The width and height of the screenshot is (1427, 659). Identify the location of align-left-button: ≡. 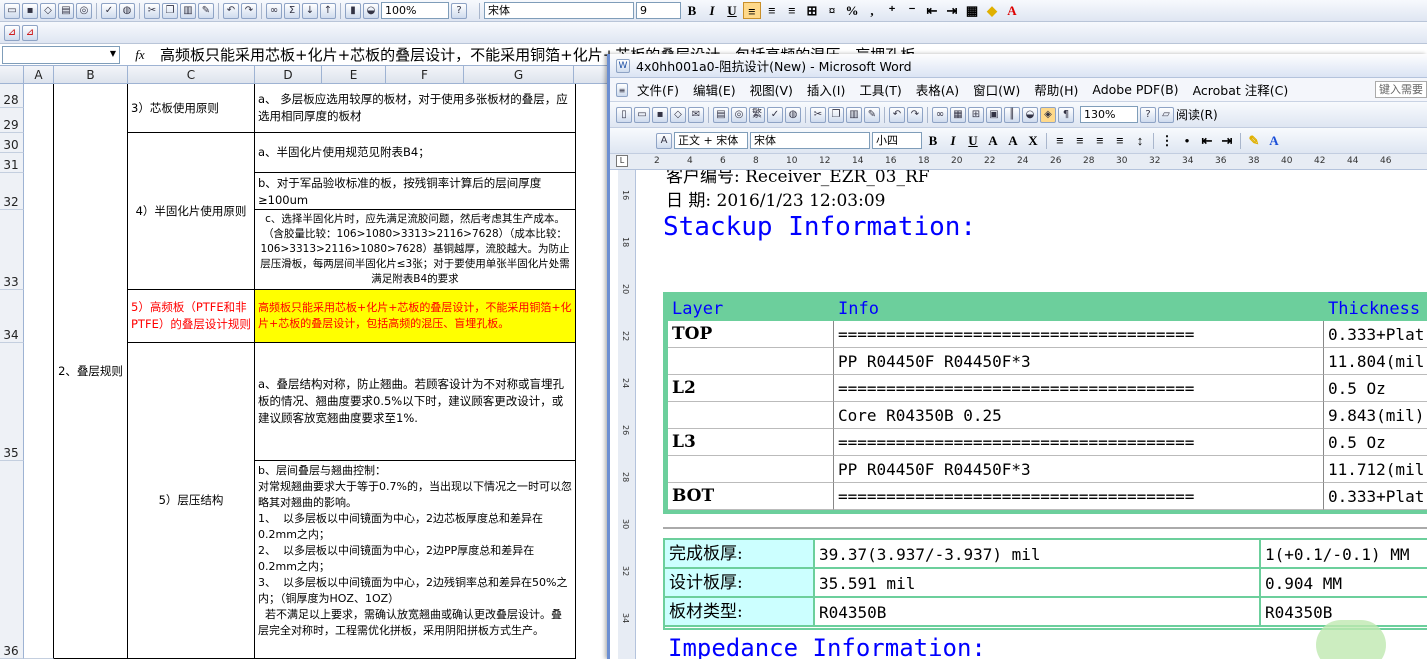
(752, 10).